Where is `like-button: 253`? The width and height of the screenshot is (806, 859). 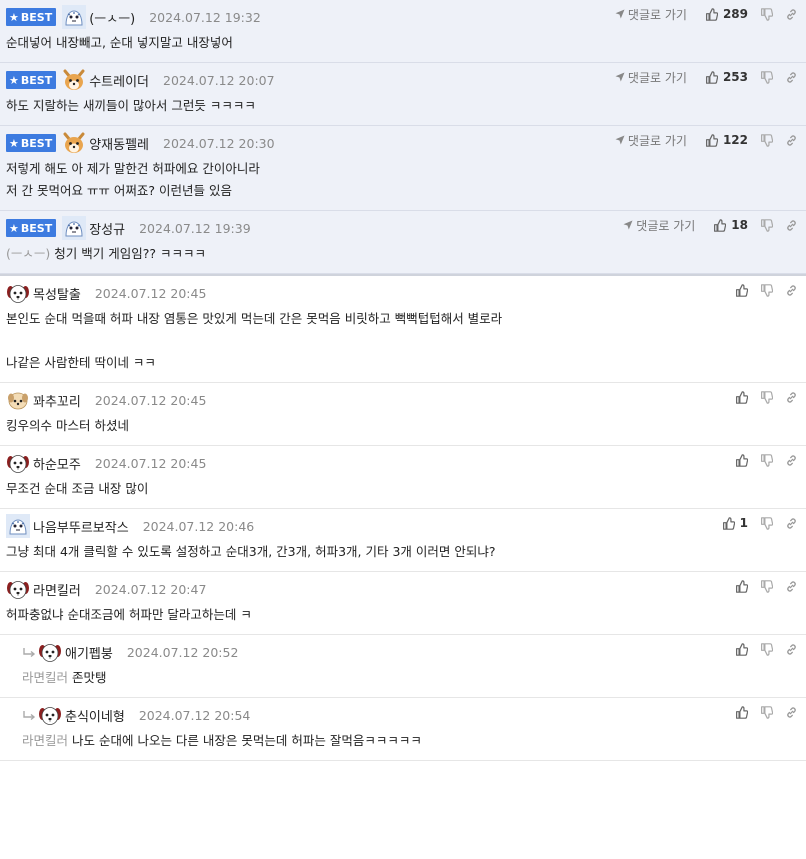 like-button: 253 is located at coordinates (726, 77).